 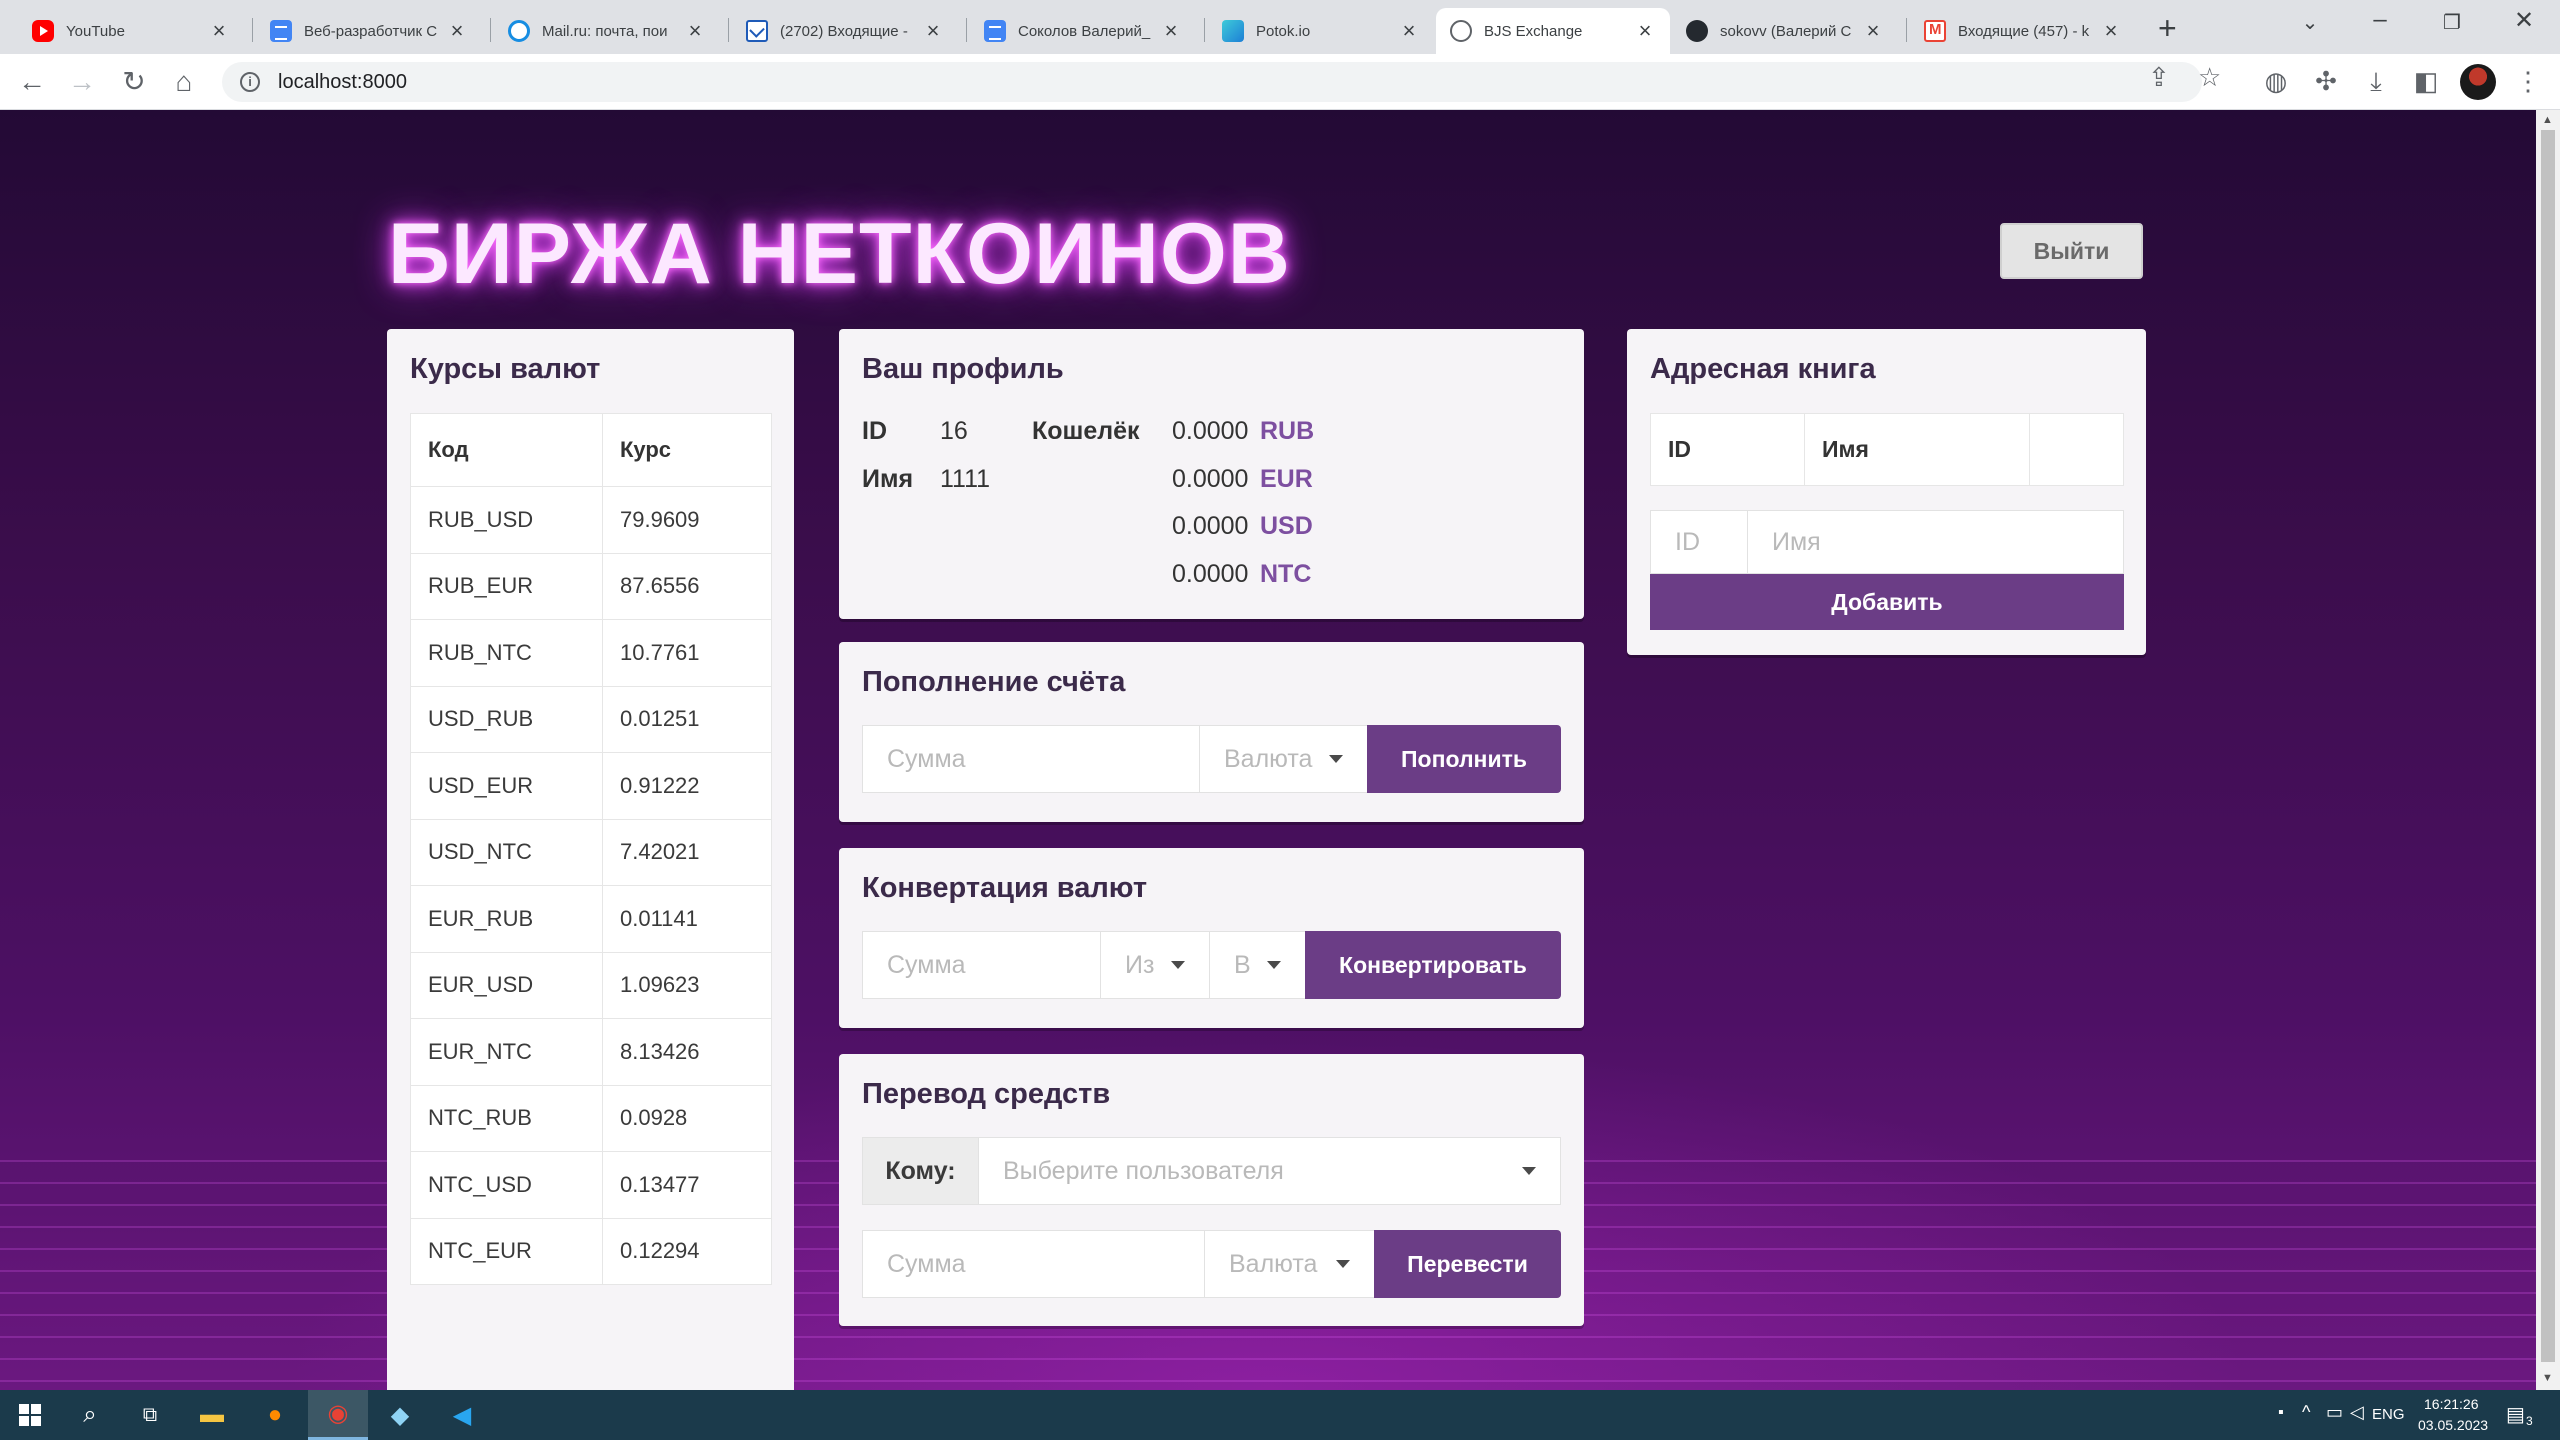 What do you see at coordinates (687, 450) in the screenshot?
I see `column-header-rate: Курс` at bounding box center [687, 450].